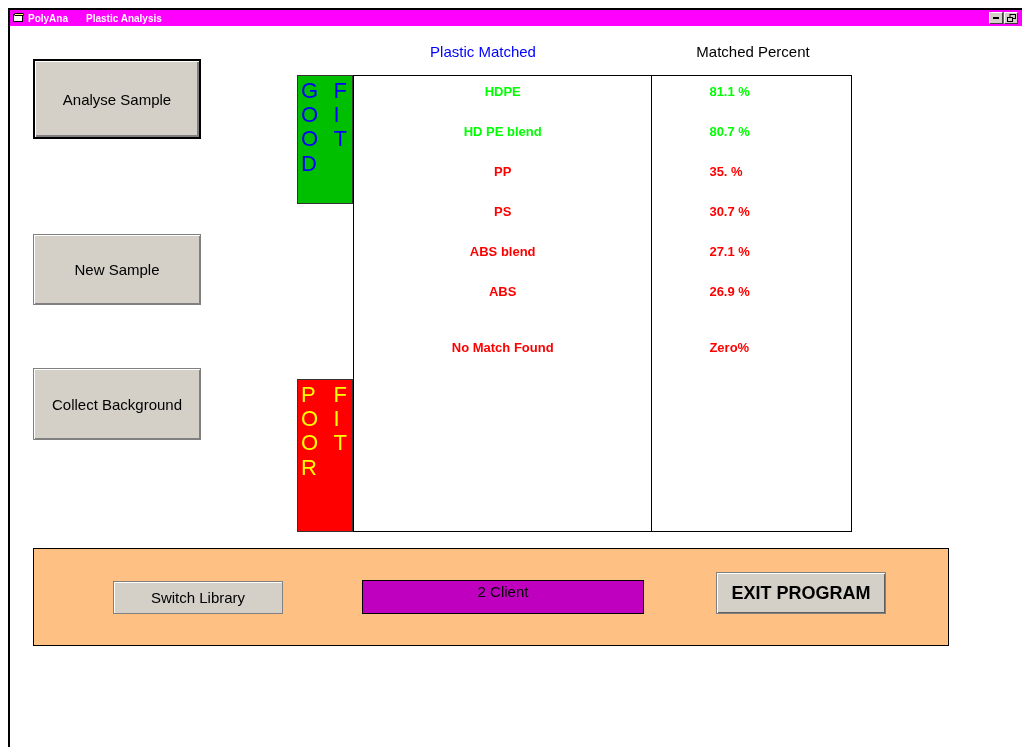  What do you see at coordinates (502, 132) in the screenshot?
I see `plastic-name: HD PE blend` at bounding box center [502, 132].